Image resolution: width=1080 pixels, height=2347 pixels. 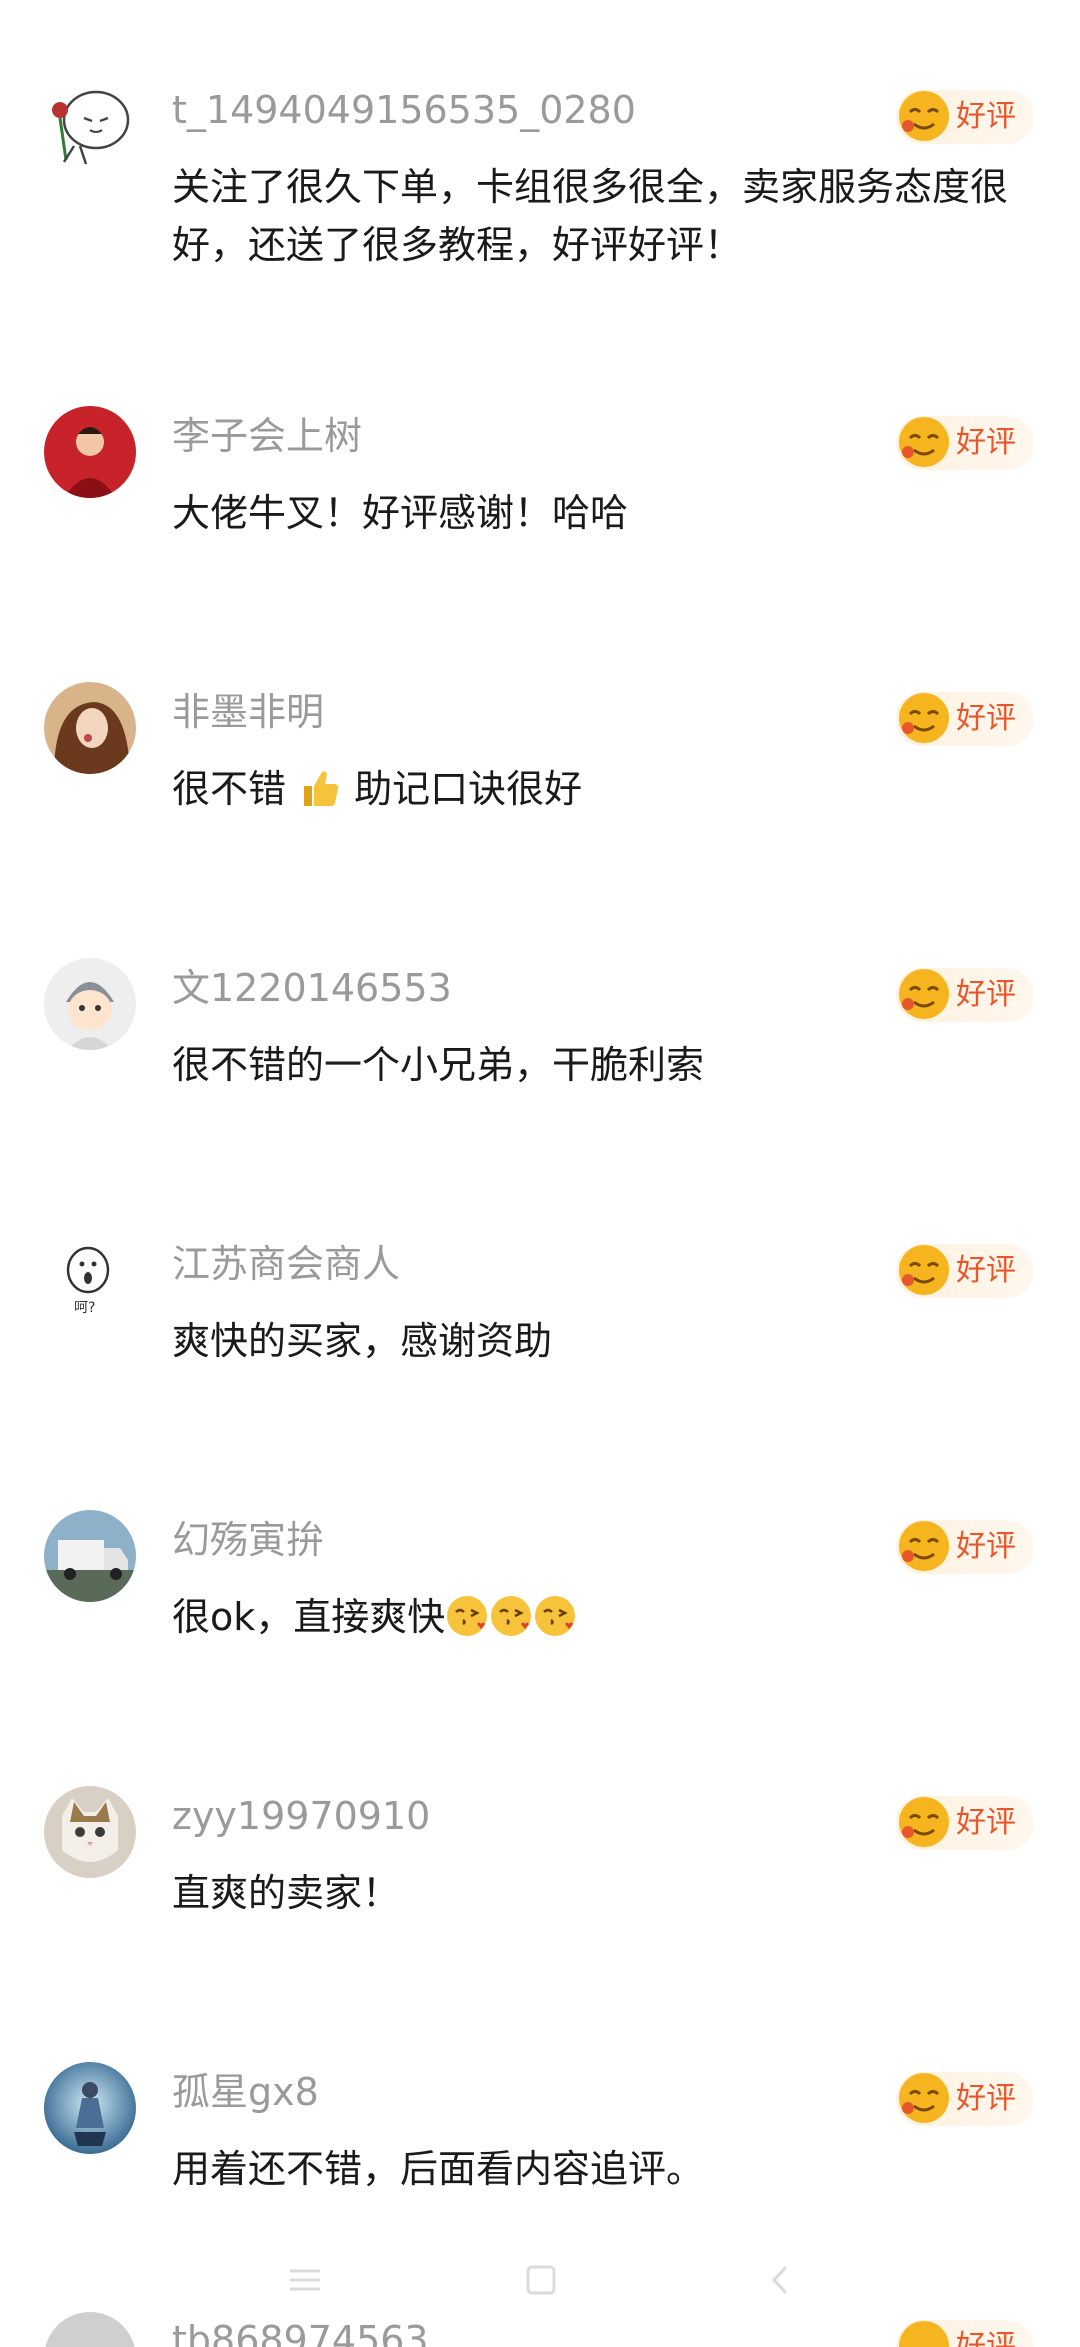 What do you see at coordinates (84, 1308) in the screenshot?
I see `svg-text: 呵?` at bounding box center [84, 1308].